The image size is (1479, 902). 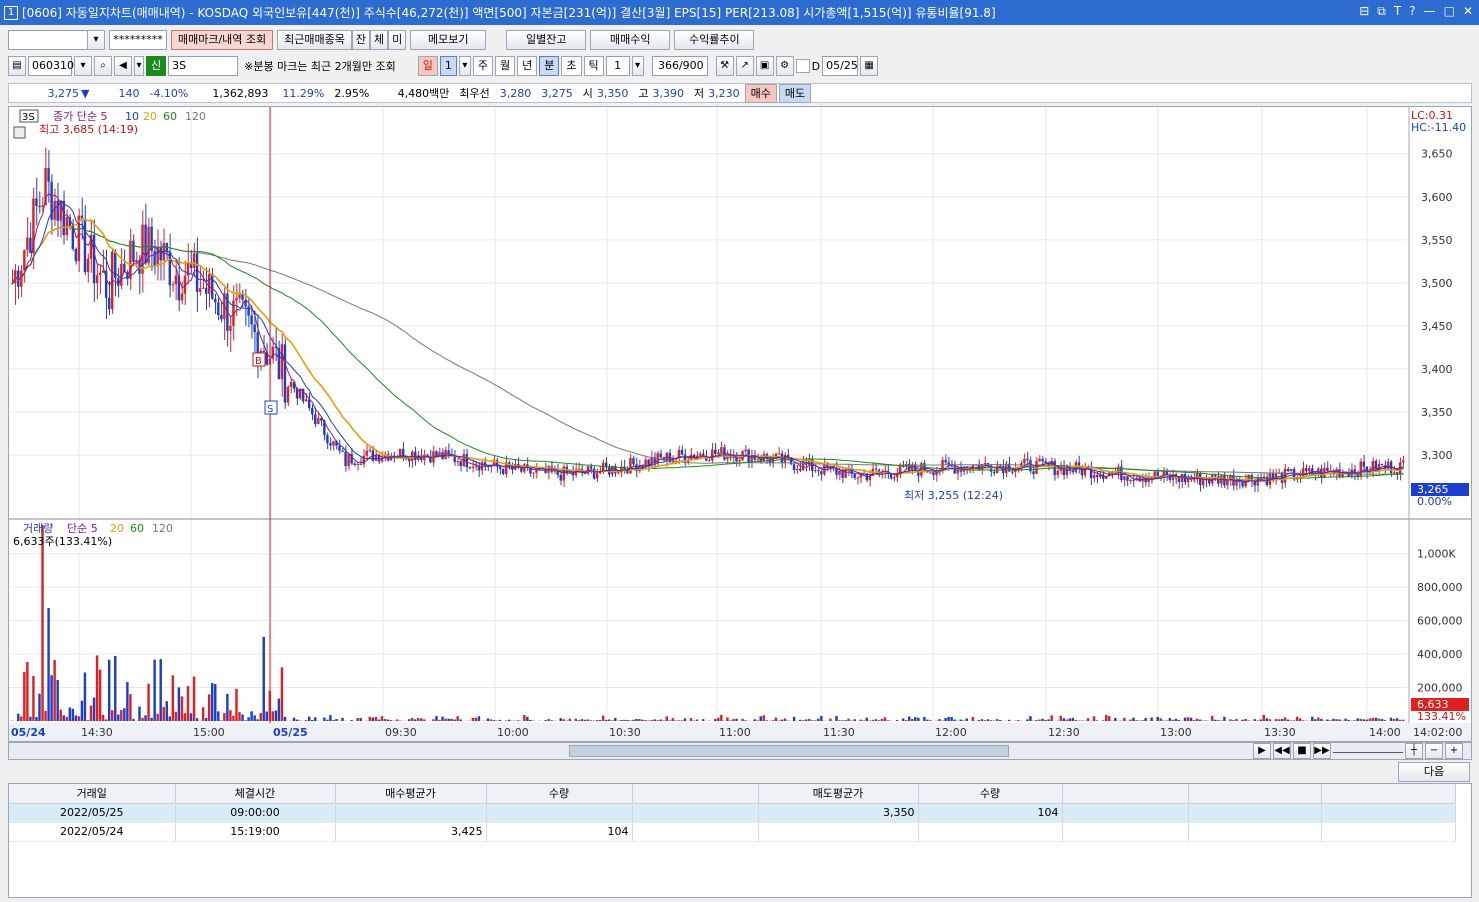 What do you see at coordinates (361, 40) in the screenshot?
I see `balance-button: 잔` at bounding box center [361, 40].